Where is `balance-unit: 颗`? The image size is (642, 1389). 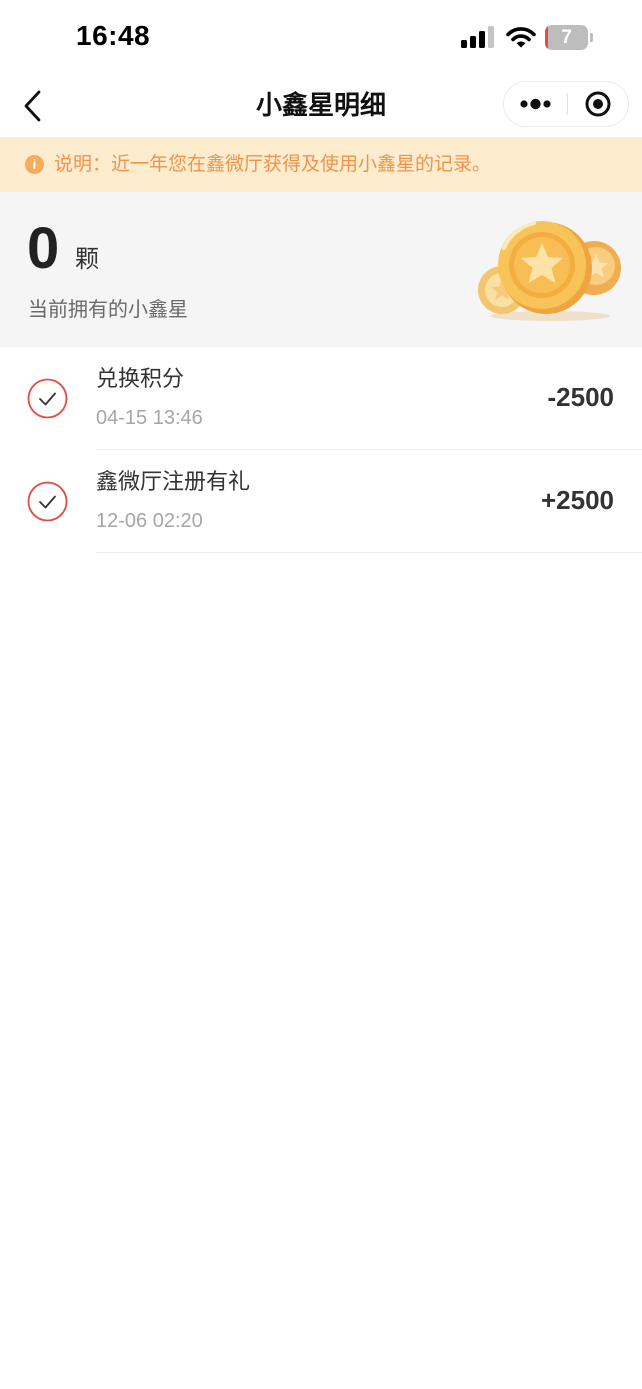 balance-unit: 颗 is located at coordinates (87, 259).